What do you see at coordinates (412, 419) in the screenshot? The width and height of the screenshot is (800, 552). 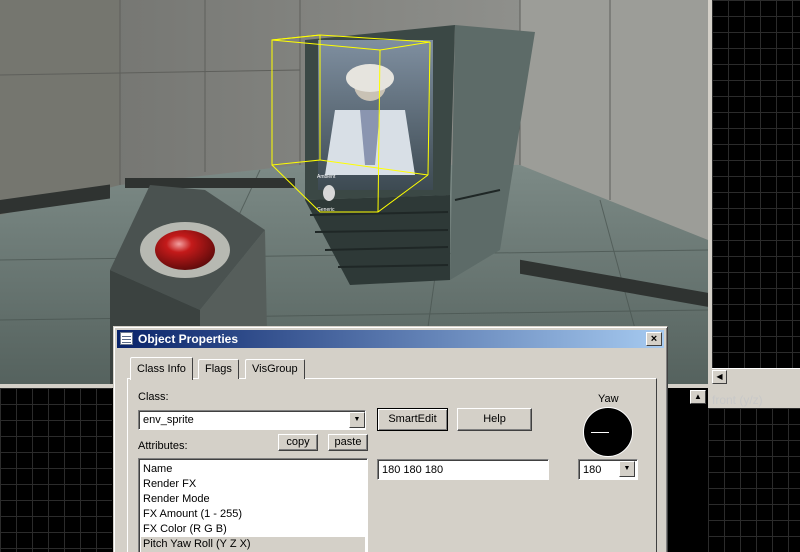 I see `smartedit-button: SmartEdit` at bounding box center [412, 419].